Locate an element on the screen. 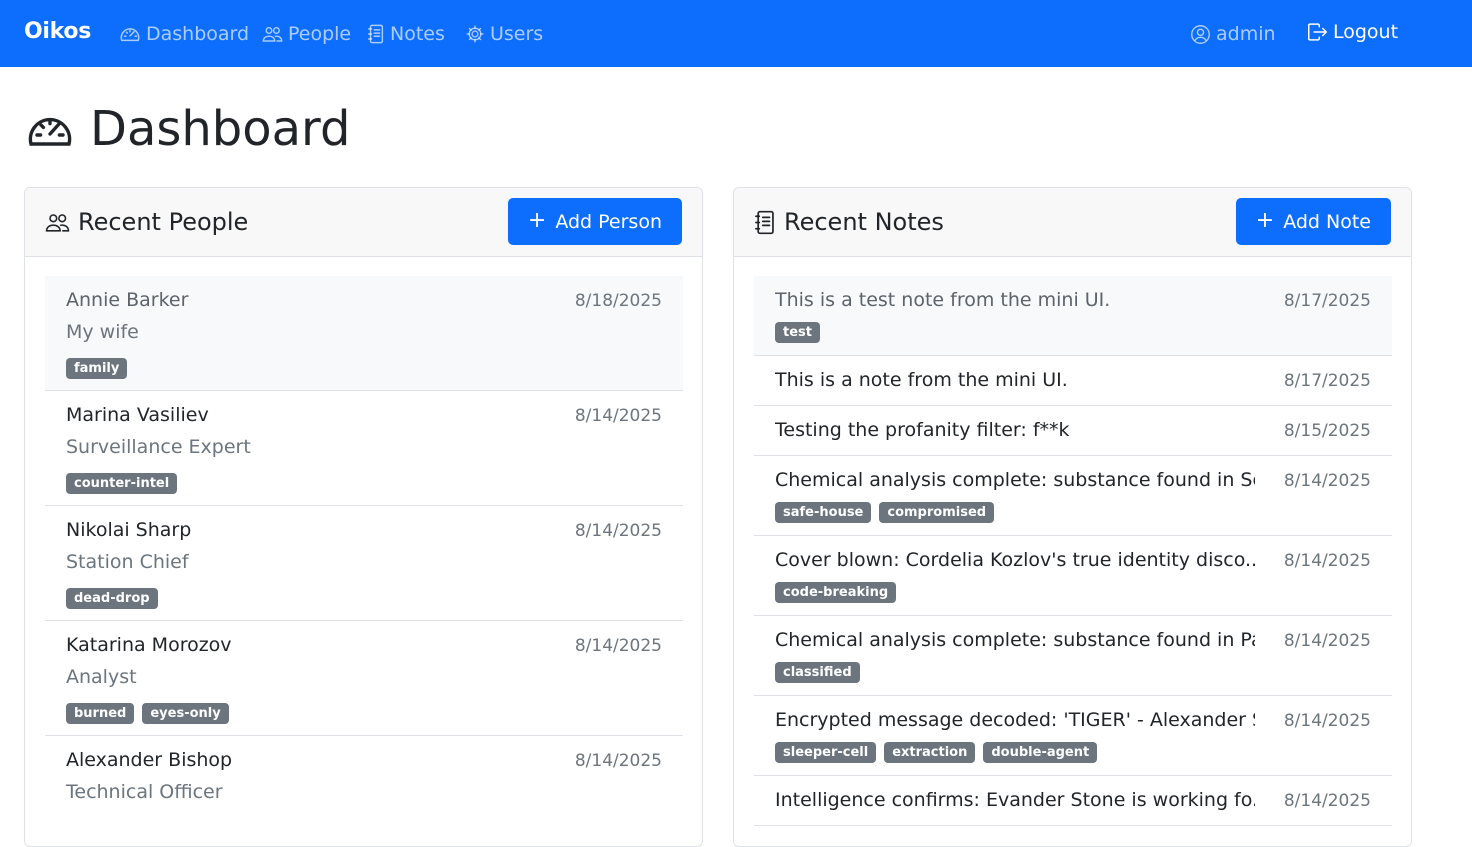 The height and width of the screenshot is (847, 1472). tag-list: test is located at coordinates (797, 332).